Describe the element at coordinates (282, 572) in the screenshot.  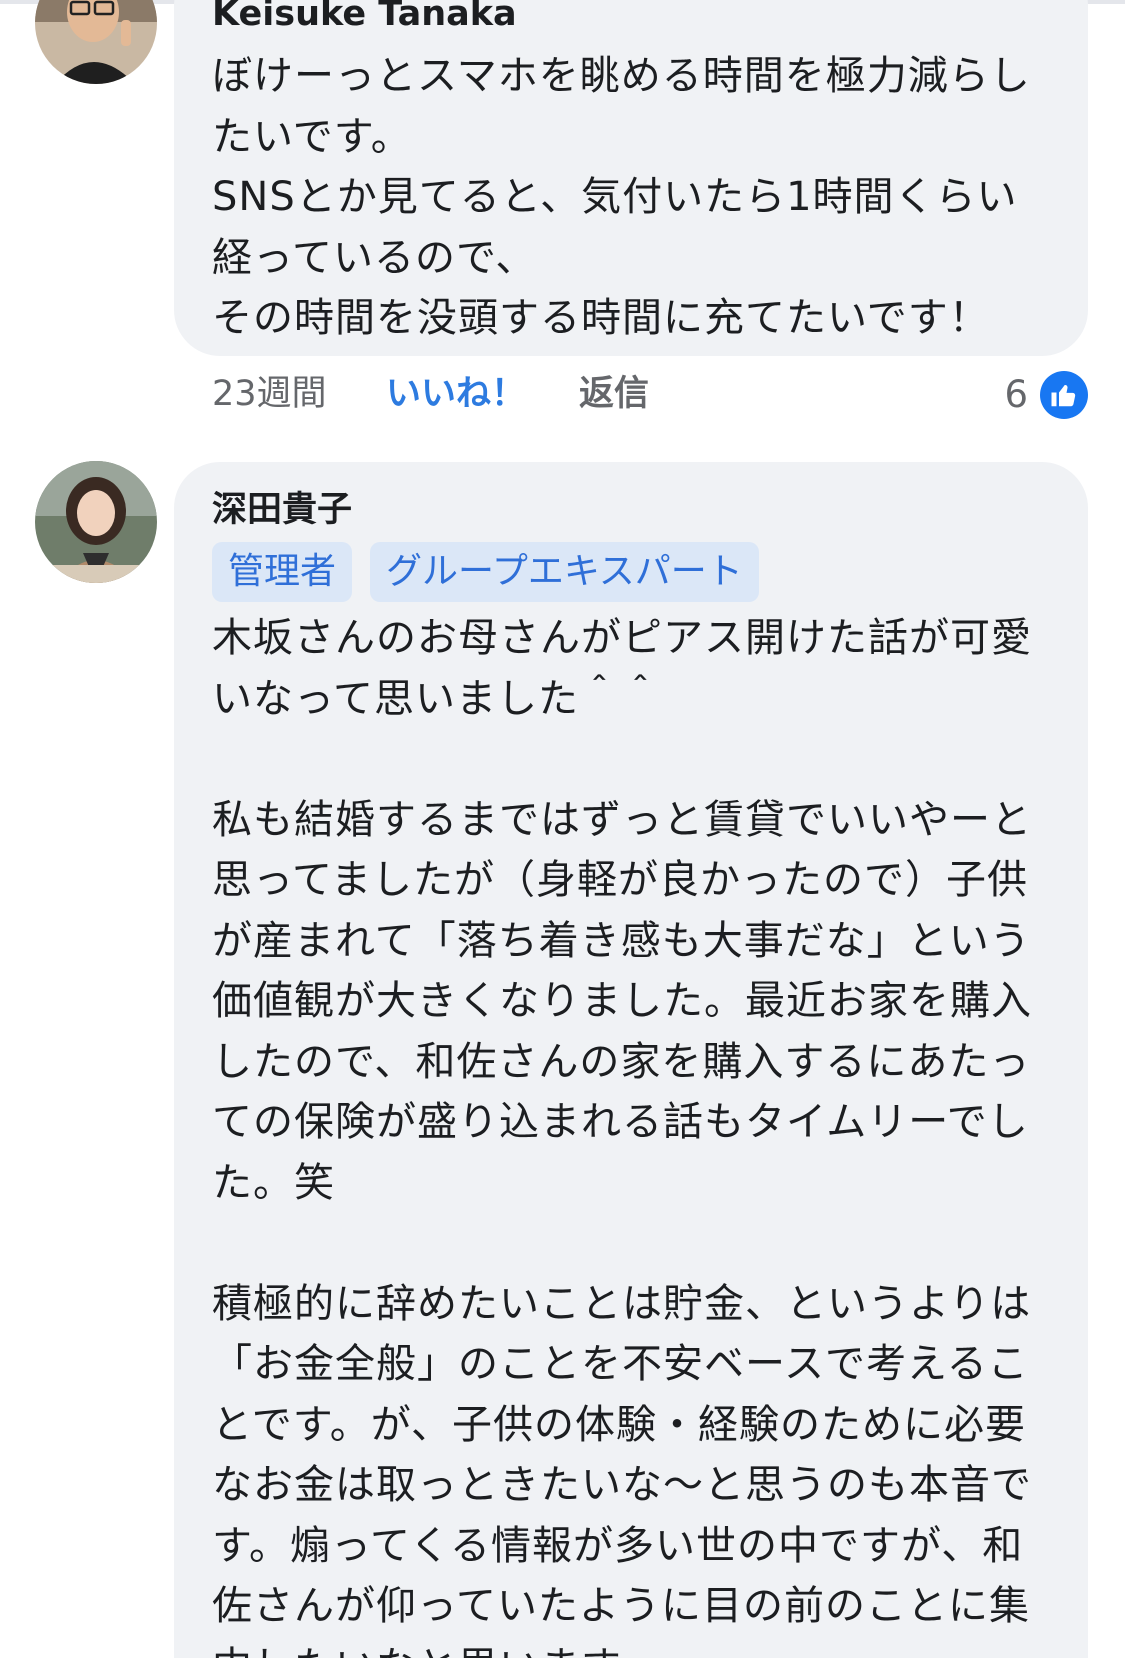
I see `admin-badge: 管理者` at that location.